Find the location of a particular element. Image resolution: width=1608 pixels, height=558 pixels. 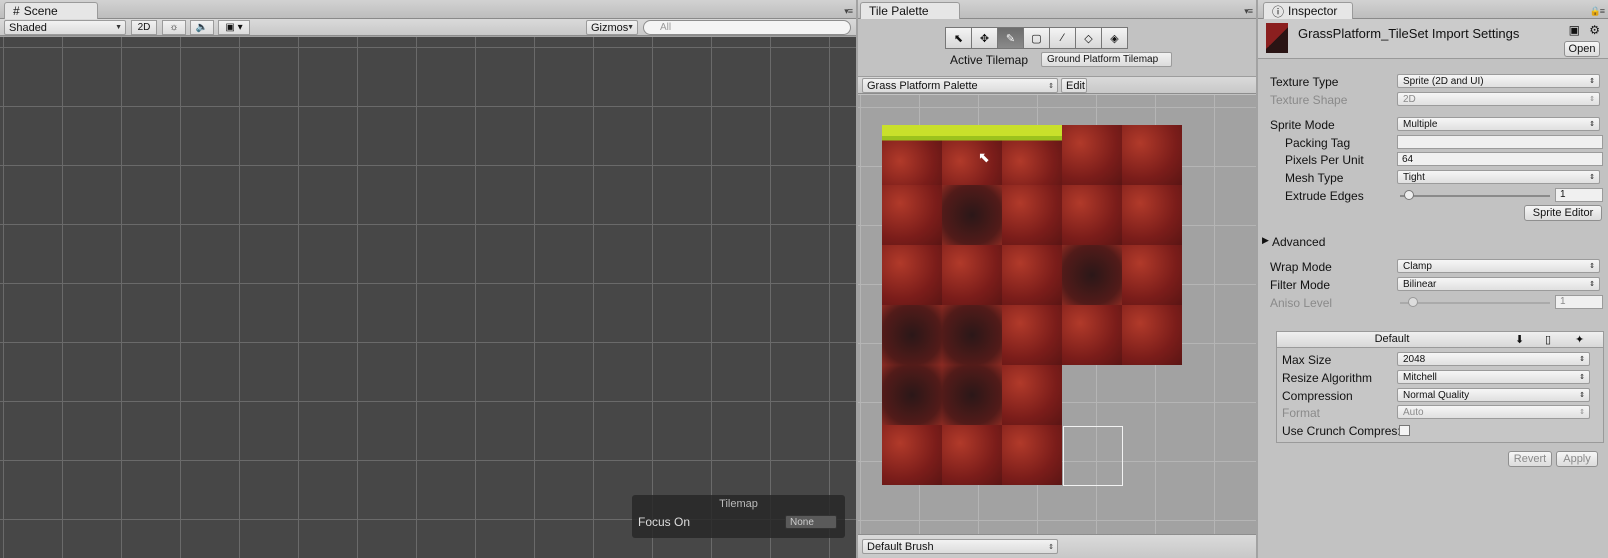

palette-dropdown: Grass Platform Palette ⇕ is located at coordinates (960, 85).